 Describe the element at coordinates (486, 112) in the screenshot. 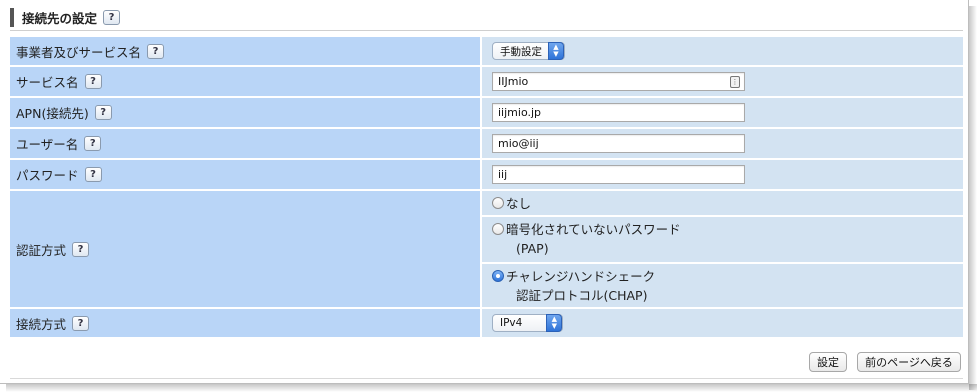

I see `row-apn: APN(接続先) ? iijmio.jp` at that location.